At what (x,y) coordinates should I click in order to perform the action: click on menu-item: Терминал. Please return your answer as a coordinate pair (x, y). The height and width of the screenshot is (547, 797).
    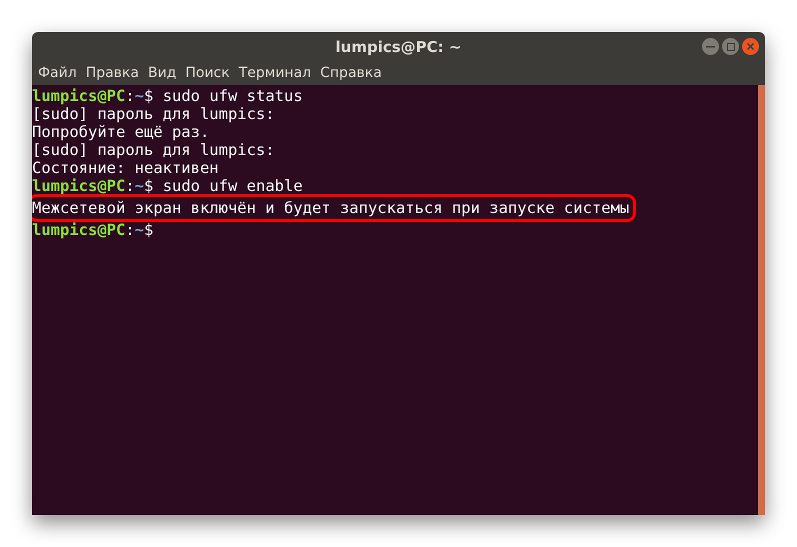
    Looking at the image, I should click on (275, 73).